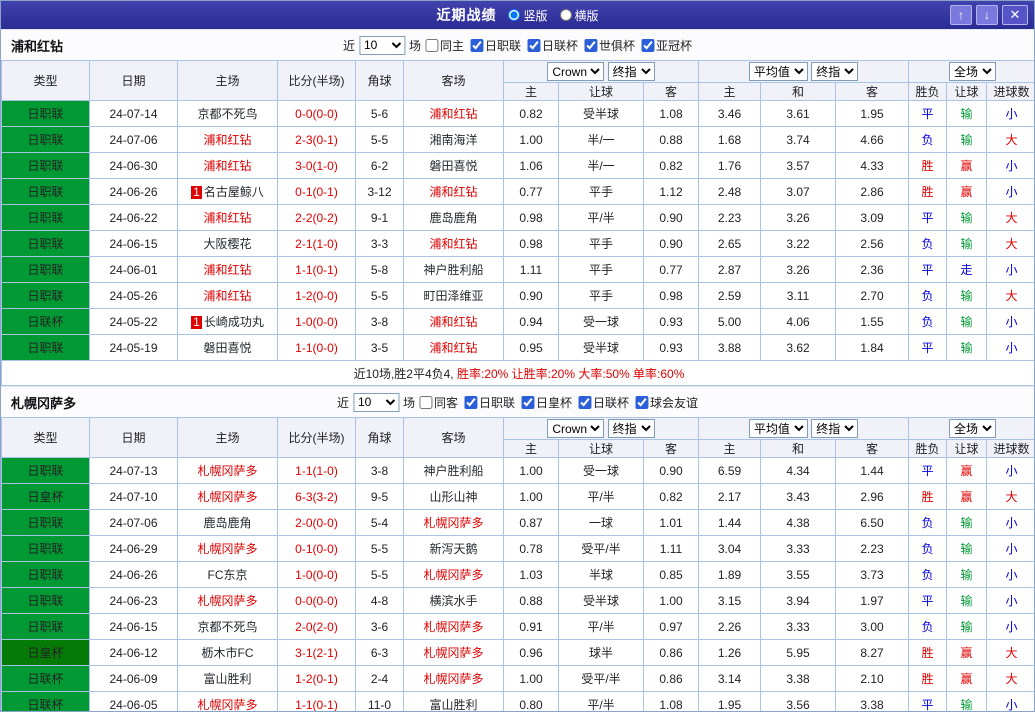 The width and height of the screenshot is (1035, 712). I want to click on odds-source-header: Crown 终指, so click(601, 428).